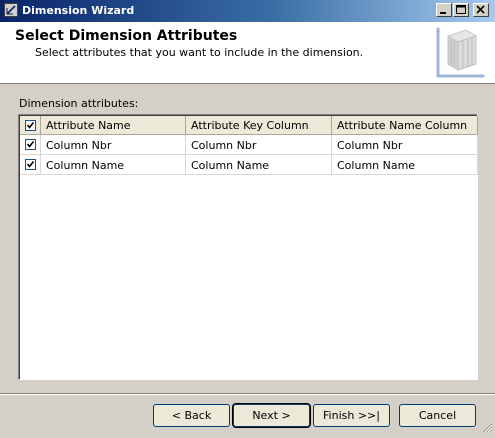 The width and height of the screenshot is (495, 438). What do you see at coordinates (11, 10) in the screenshot?
I see `wizard-icon` at bounding box center [11, 10].